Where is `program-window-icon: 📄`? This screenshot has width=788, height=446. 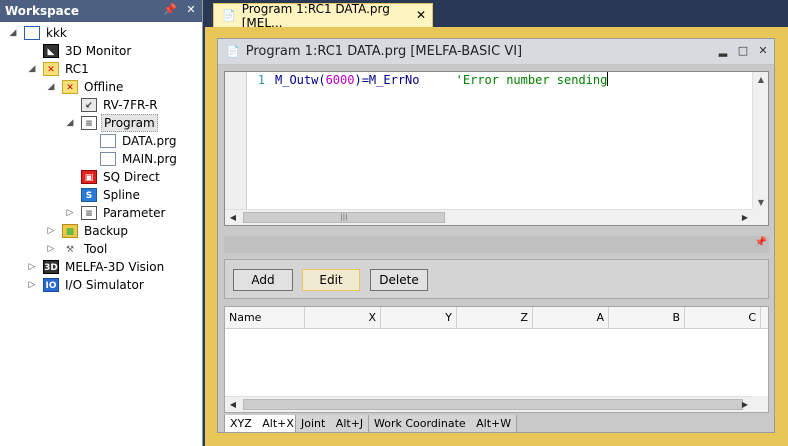
program-window-icon: 📄 is located at coordinates (233, 51).